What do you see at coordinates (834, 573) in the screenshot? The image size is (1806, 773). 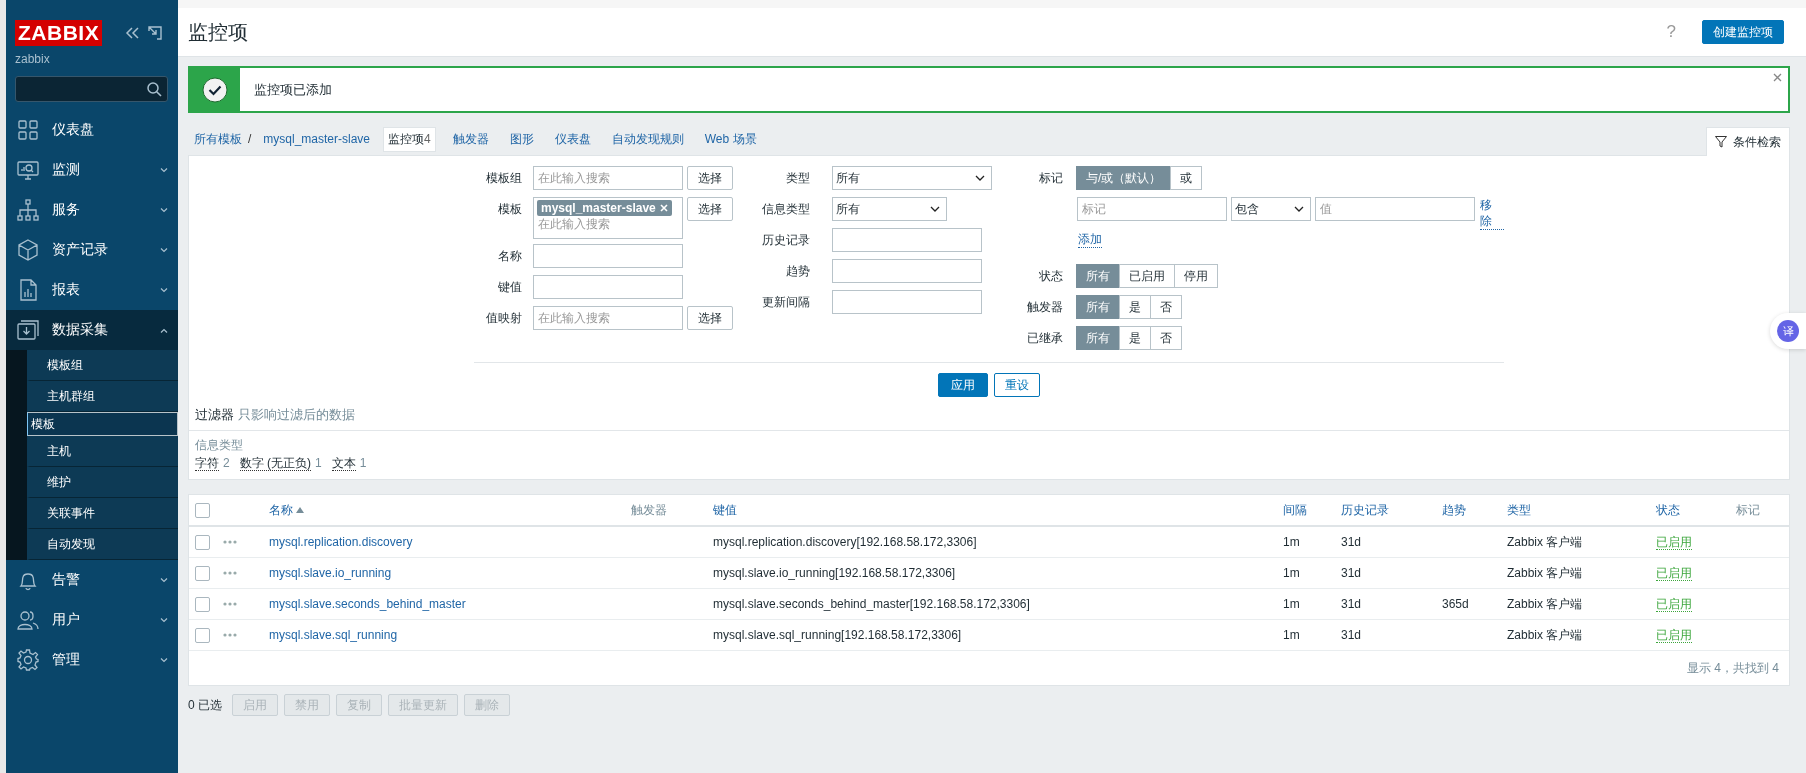 I see `table-cell: mysql.slave.io_running[192.168.58.172,3306]` at bounding box center [834, 573].